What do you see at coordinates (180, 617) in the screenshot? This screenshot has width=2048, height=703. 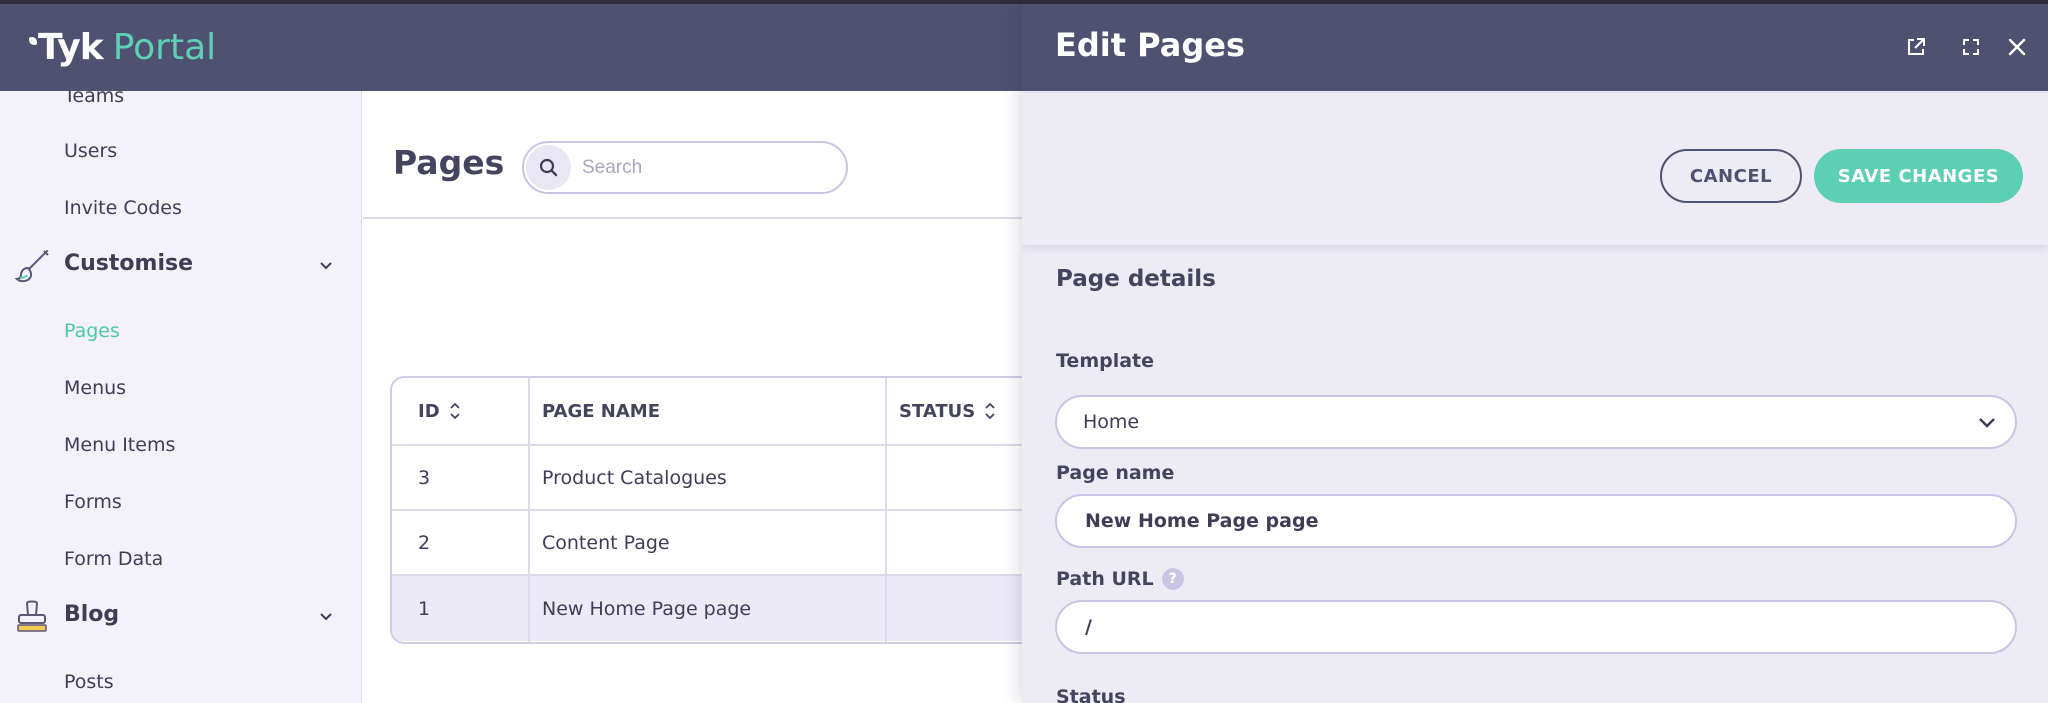 I see `sidebar-group-blog: Blog` at bounding box center [180, 617].